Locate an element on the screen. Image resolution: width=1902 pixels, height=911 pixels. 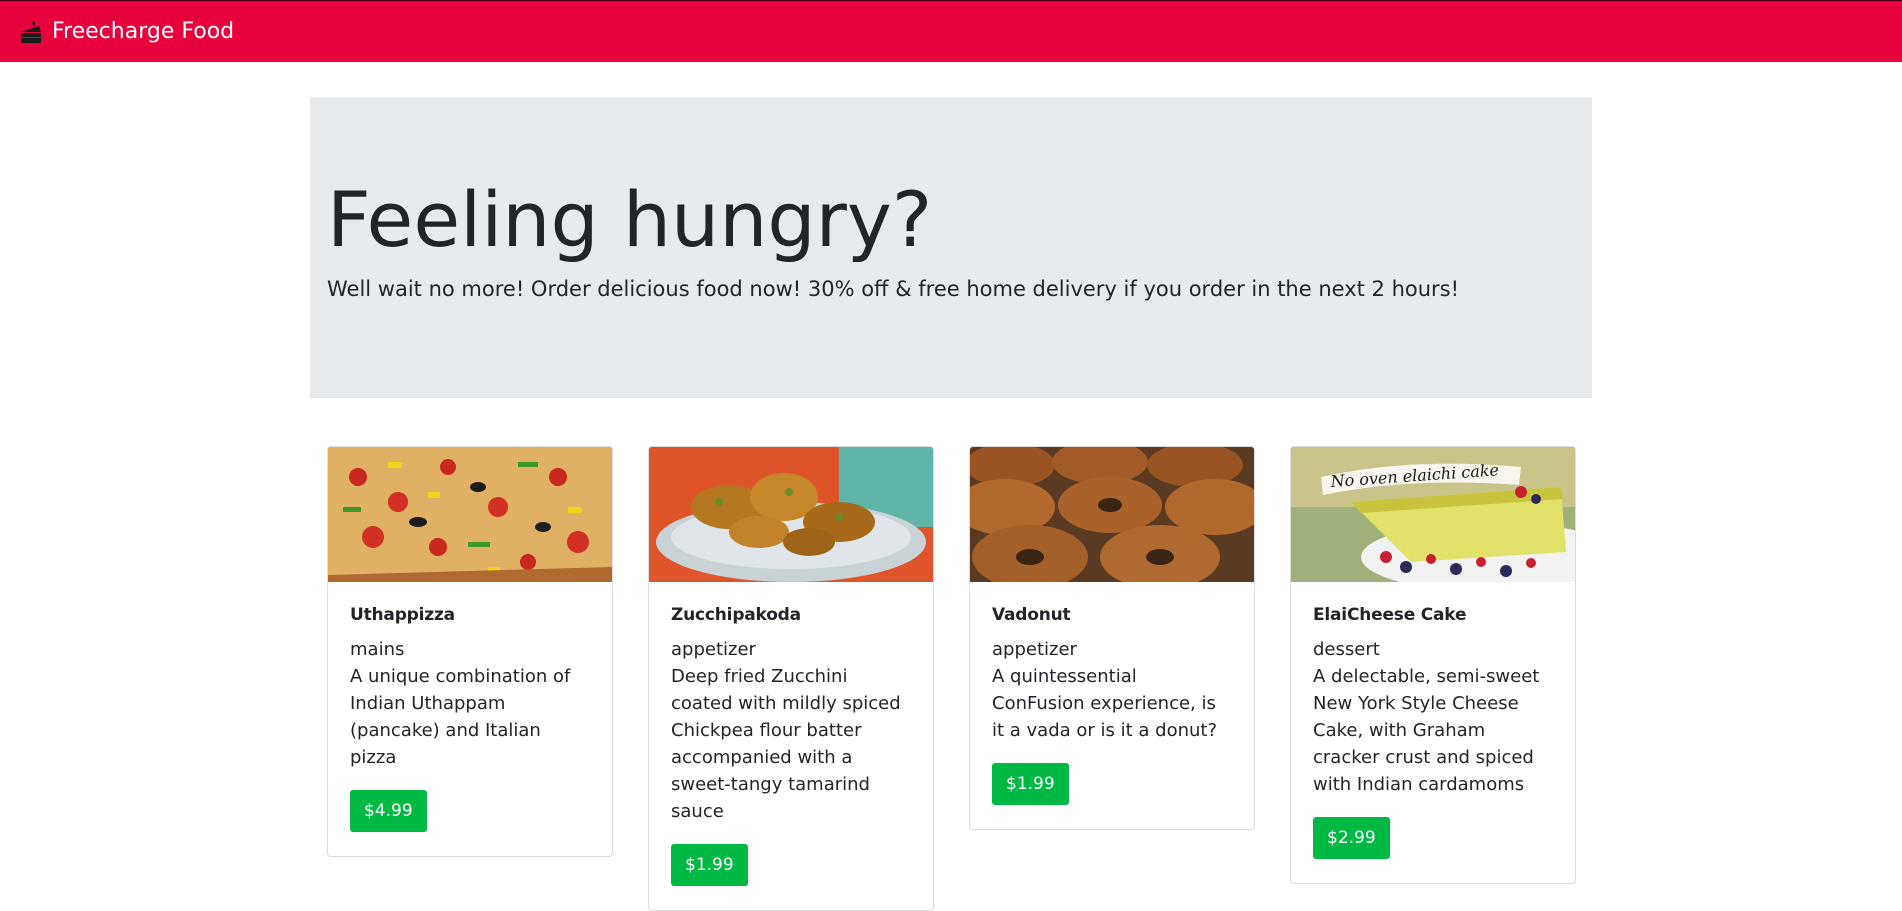
dish-name: Uthappizza is located at coordinates (402, 615).